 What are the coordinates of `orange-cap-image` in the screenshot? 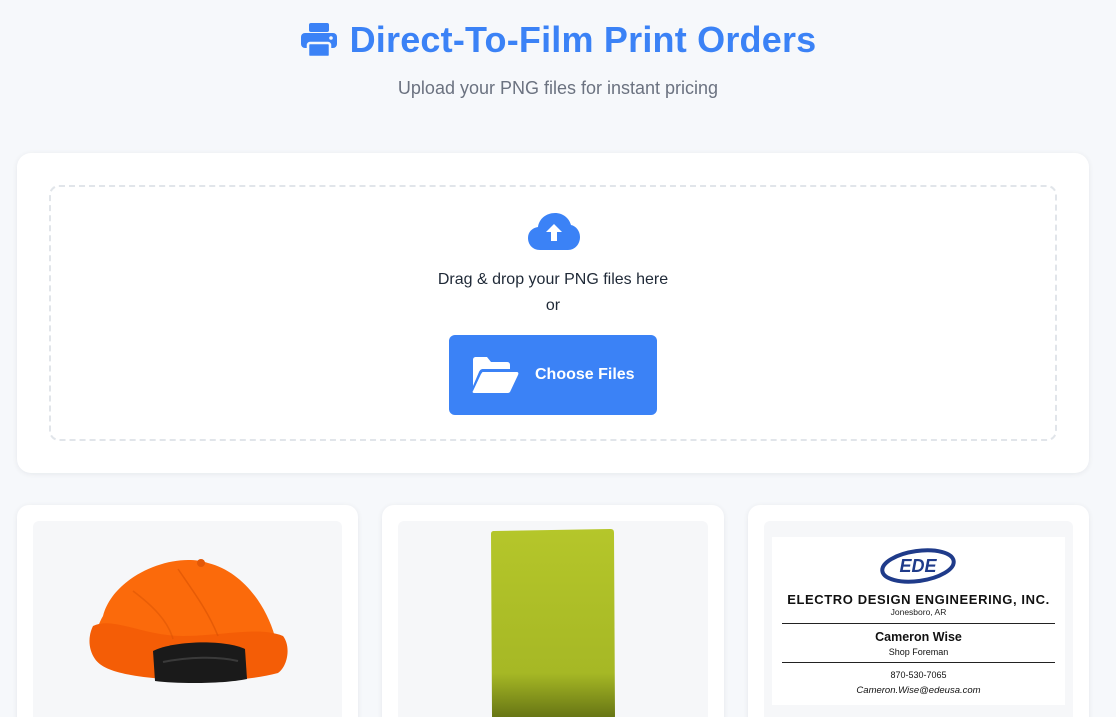 It's located at (188, 621).